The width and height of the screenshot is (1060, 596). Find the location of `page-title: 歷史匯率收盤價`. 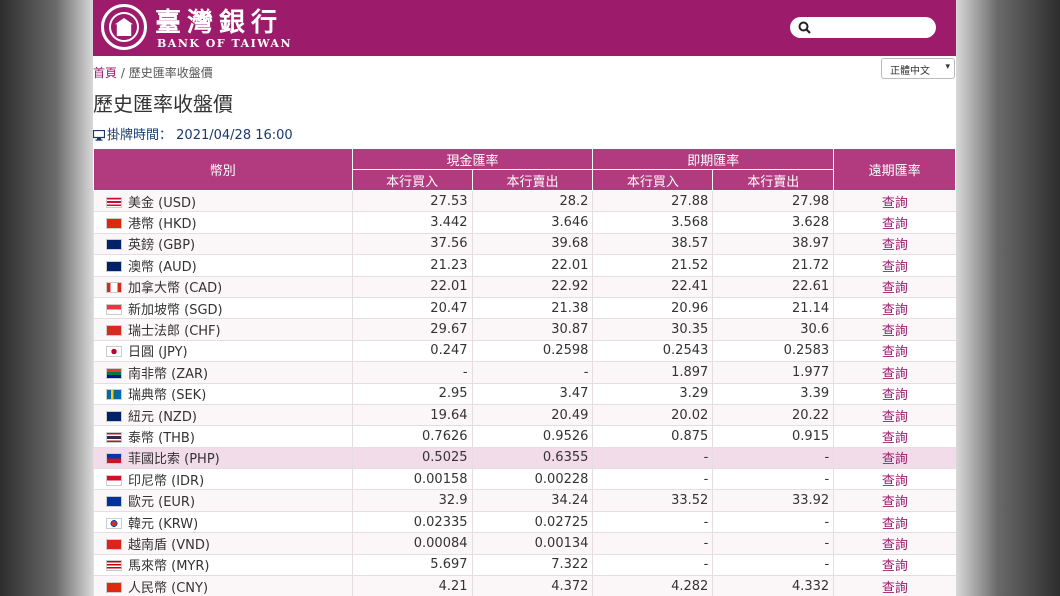

page-title: 歷史匯率收盤價 is located at coordinates (163, 104).